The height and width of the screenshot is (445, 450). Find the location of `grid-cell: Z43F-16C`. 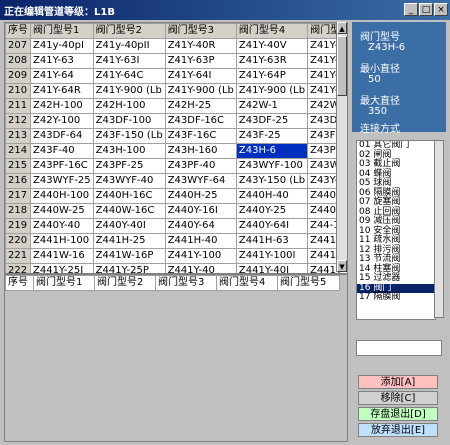

grid-cell: Z43F-16C is located at coordinates (200, 136).